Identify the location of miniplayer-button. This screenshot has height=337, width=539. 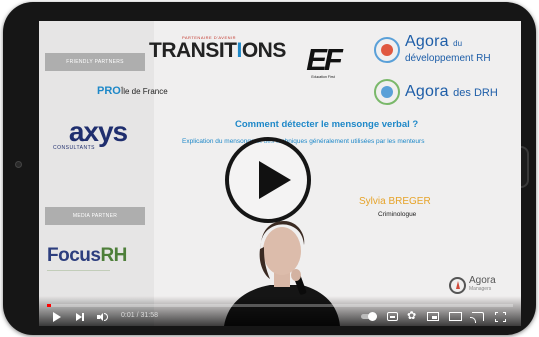
(433, 316).